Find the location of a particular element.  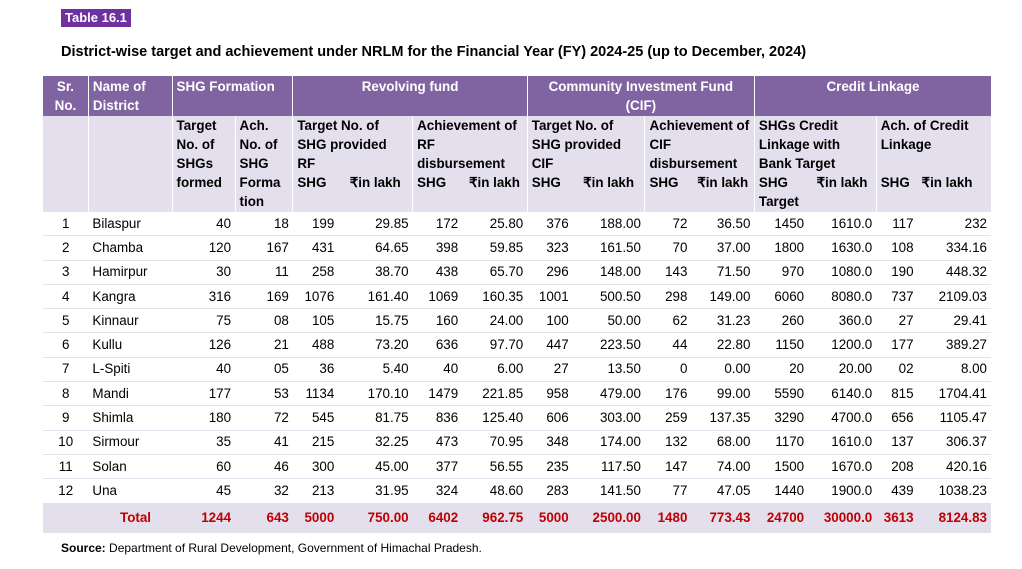

value-cell: 71.50 is located at coordinates (733, 272).